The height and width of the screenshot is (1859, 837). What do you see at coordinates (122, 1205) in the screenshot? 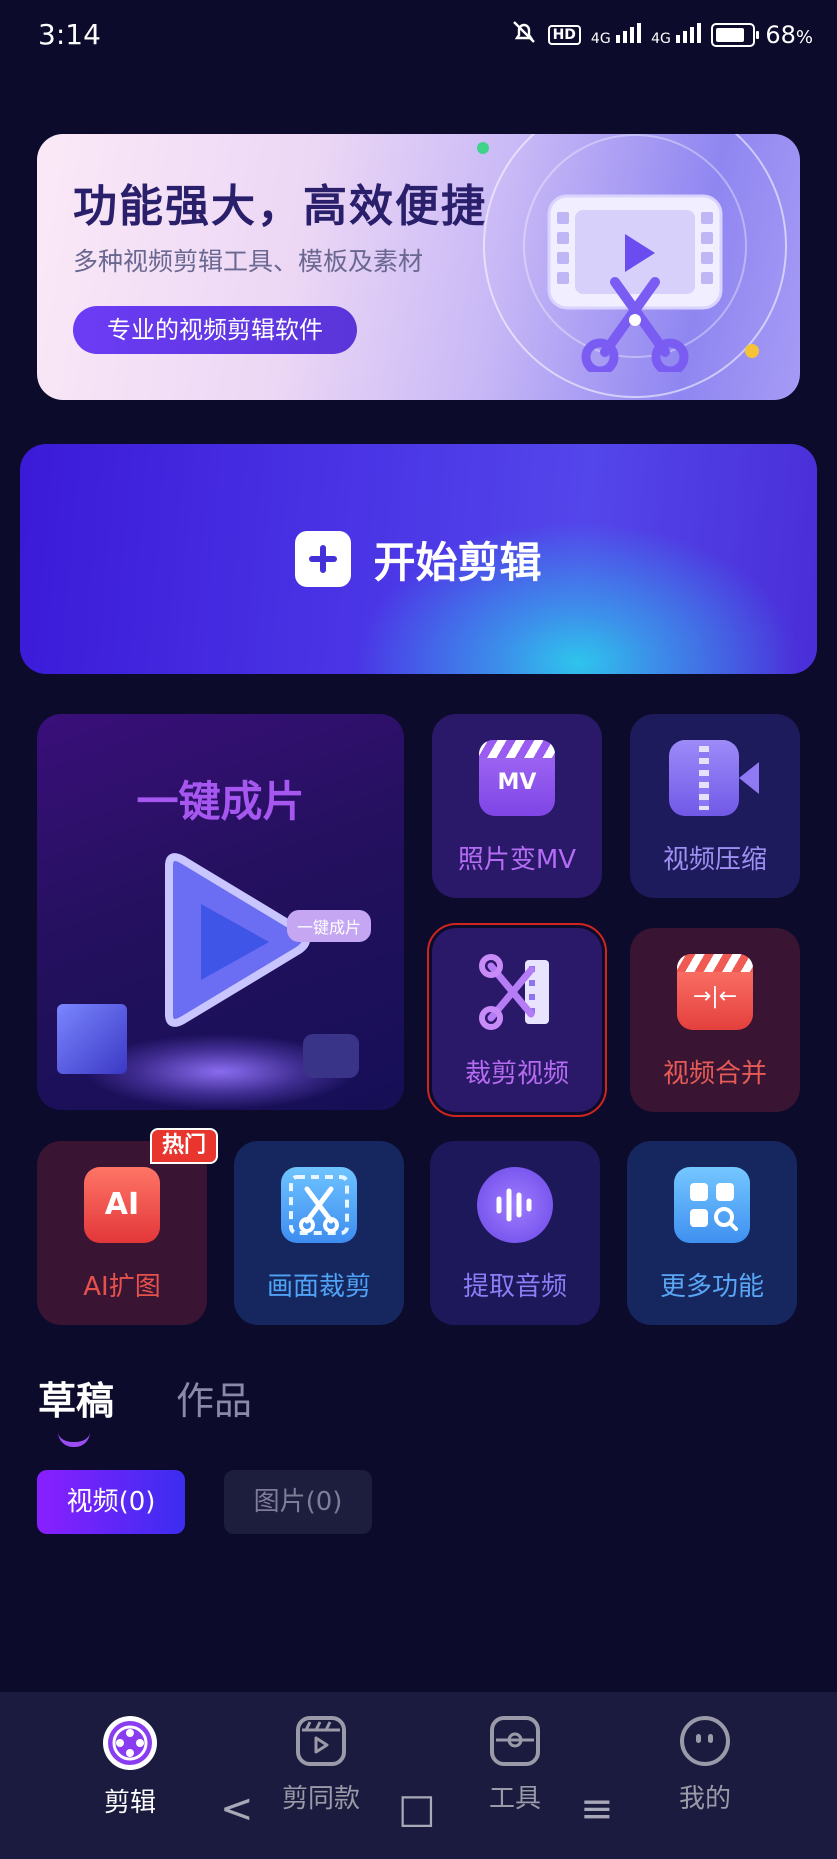
I see `ai-expand-icon: AI` at bounding box center [122, 1205].